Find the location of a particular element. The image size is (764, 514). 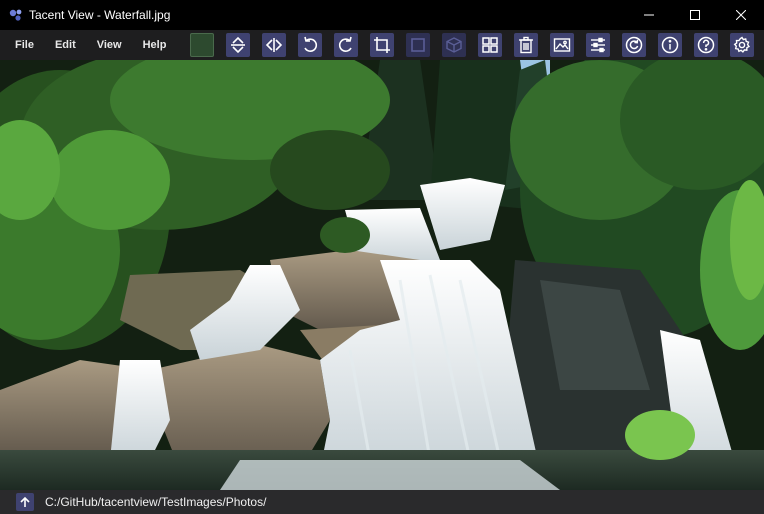

set-wallpaper-button is located at coordinates (562, 45).